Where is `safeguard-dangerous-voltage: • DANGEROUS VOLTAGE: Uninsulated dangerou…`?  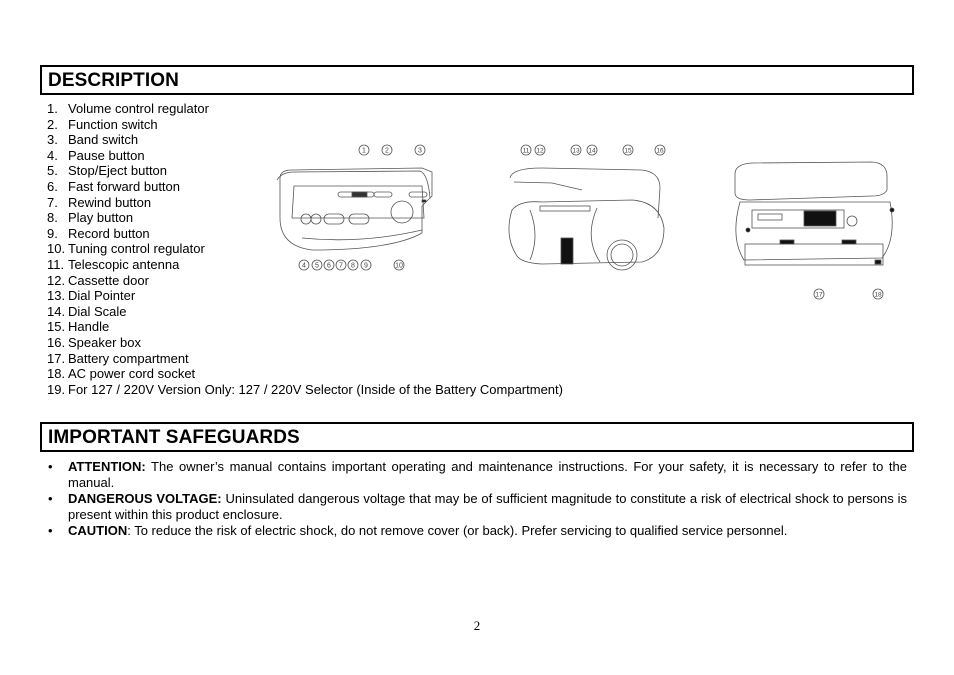
safeguard-dangerous-voltage: • DANGEROUS VOLTAGE: Uninsulated dangerou… is located at coordinates (477, 507).